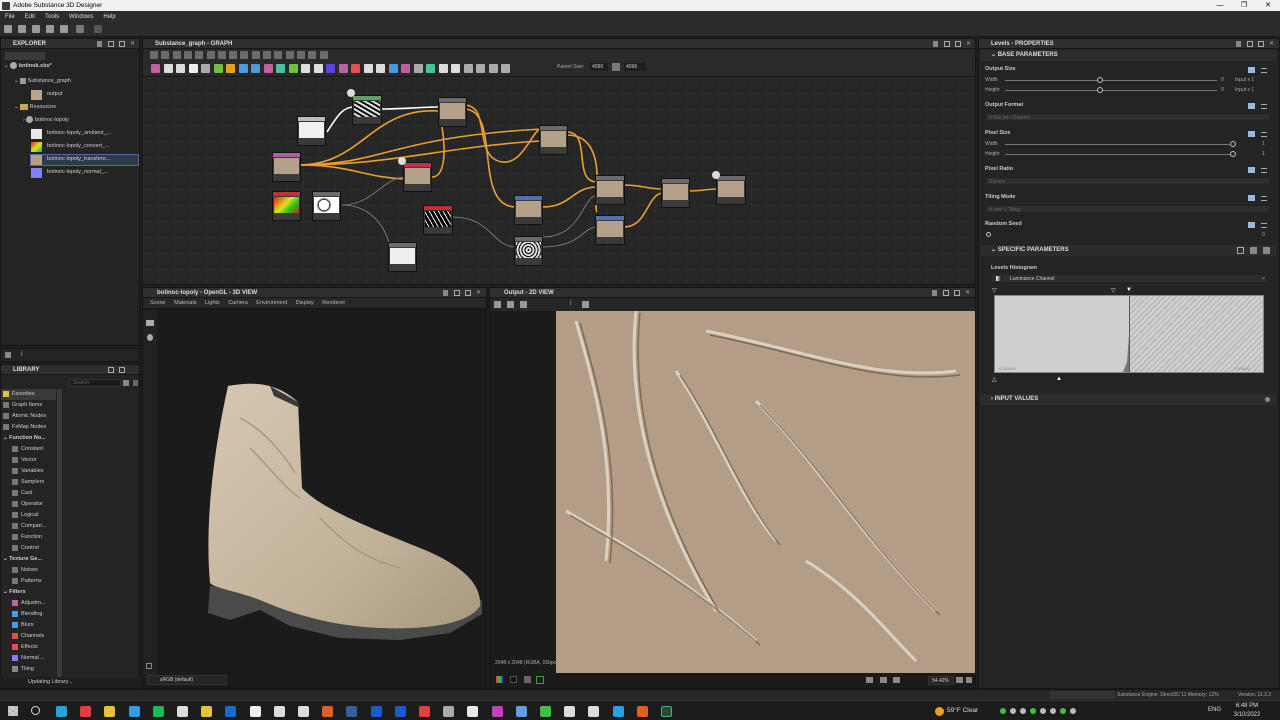 The height and width of the screenshot is (720, 1280). What do you see at coordinates (1113, 290) in the screenshot?
I see `input-mid-handle: ▽` at bounding box center [1113, 290].